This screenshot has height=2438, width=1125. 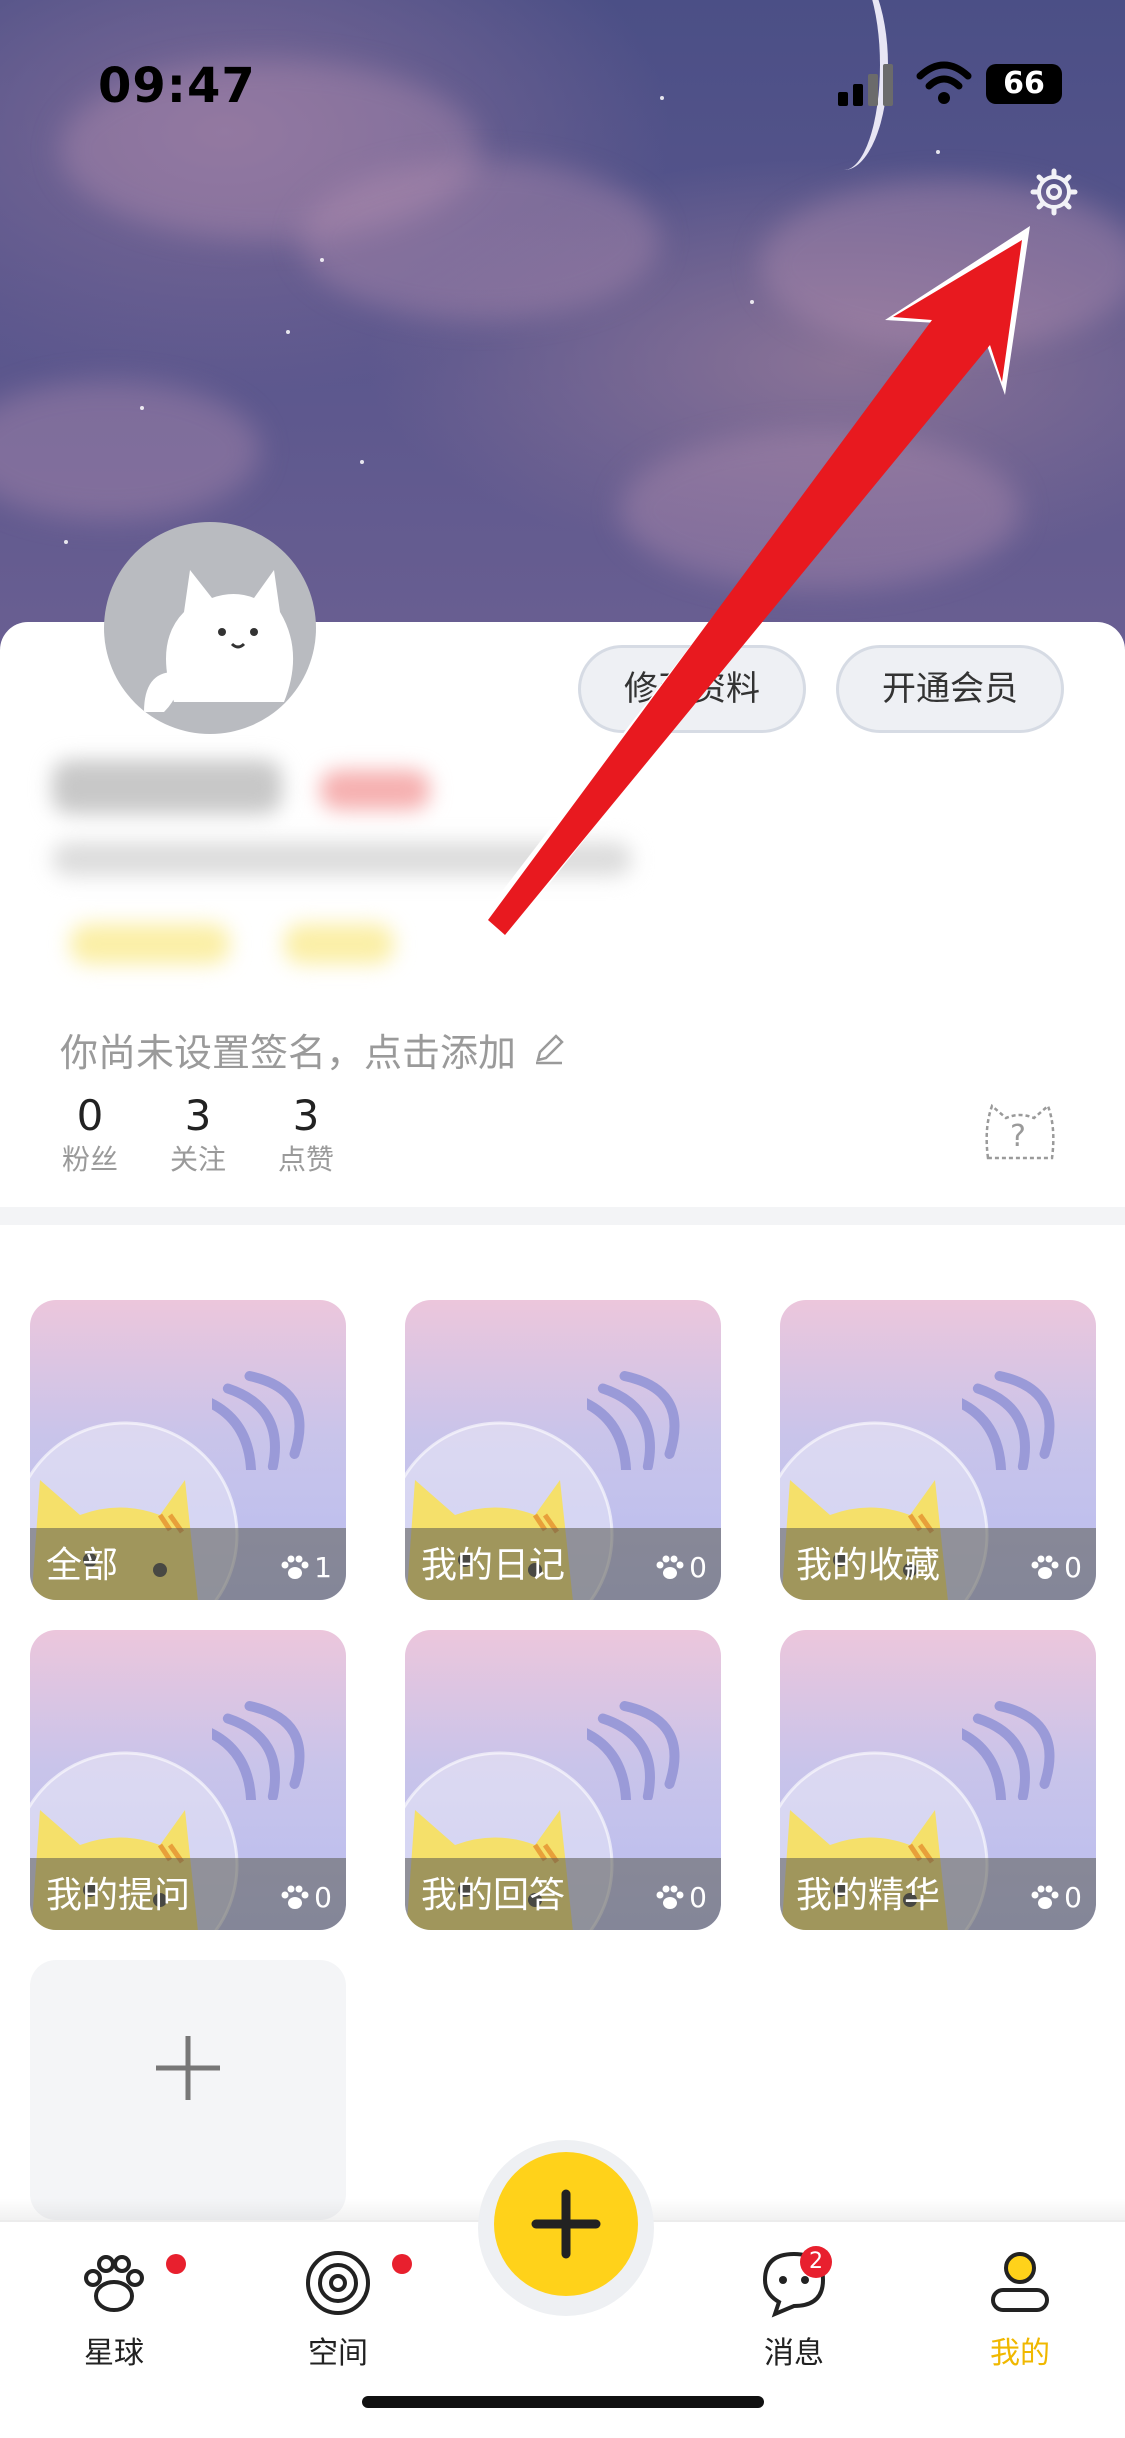 I want to click on nav-label: 星球, so click(x=114, y=2353).